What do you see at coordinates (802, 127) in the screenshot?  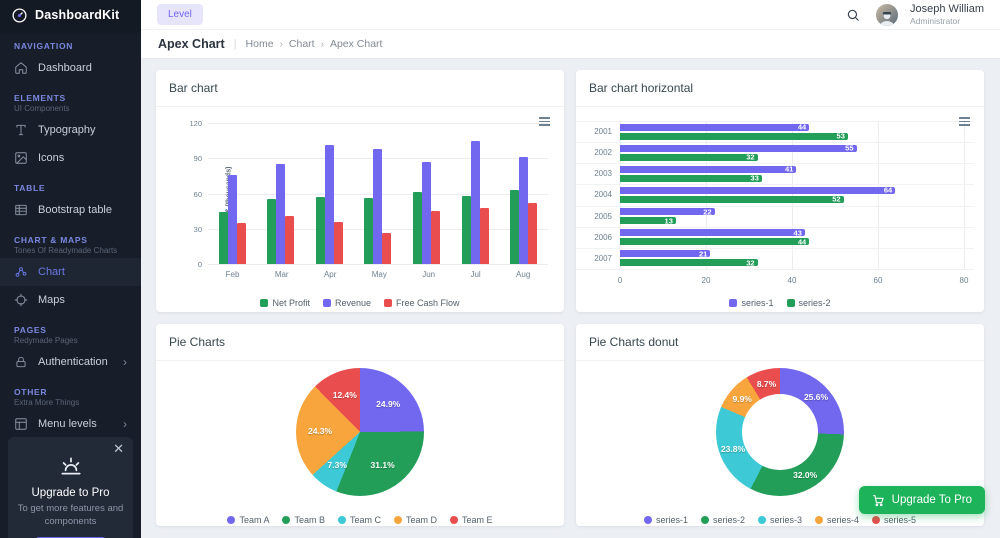 I see `bar-value-label: 44` at bounding box center [802, 127].